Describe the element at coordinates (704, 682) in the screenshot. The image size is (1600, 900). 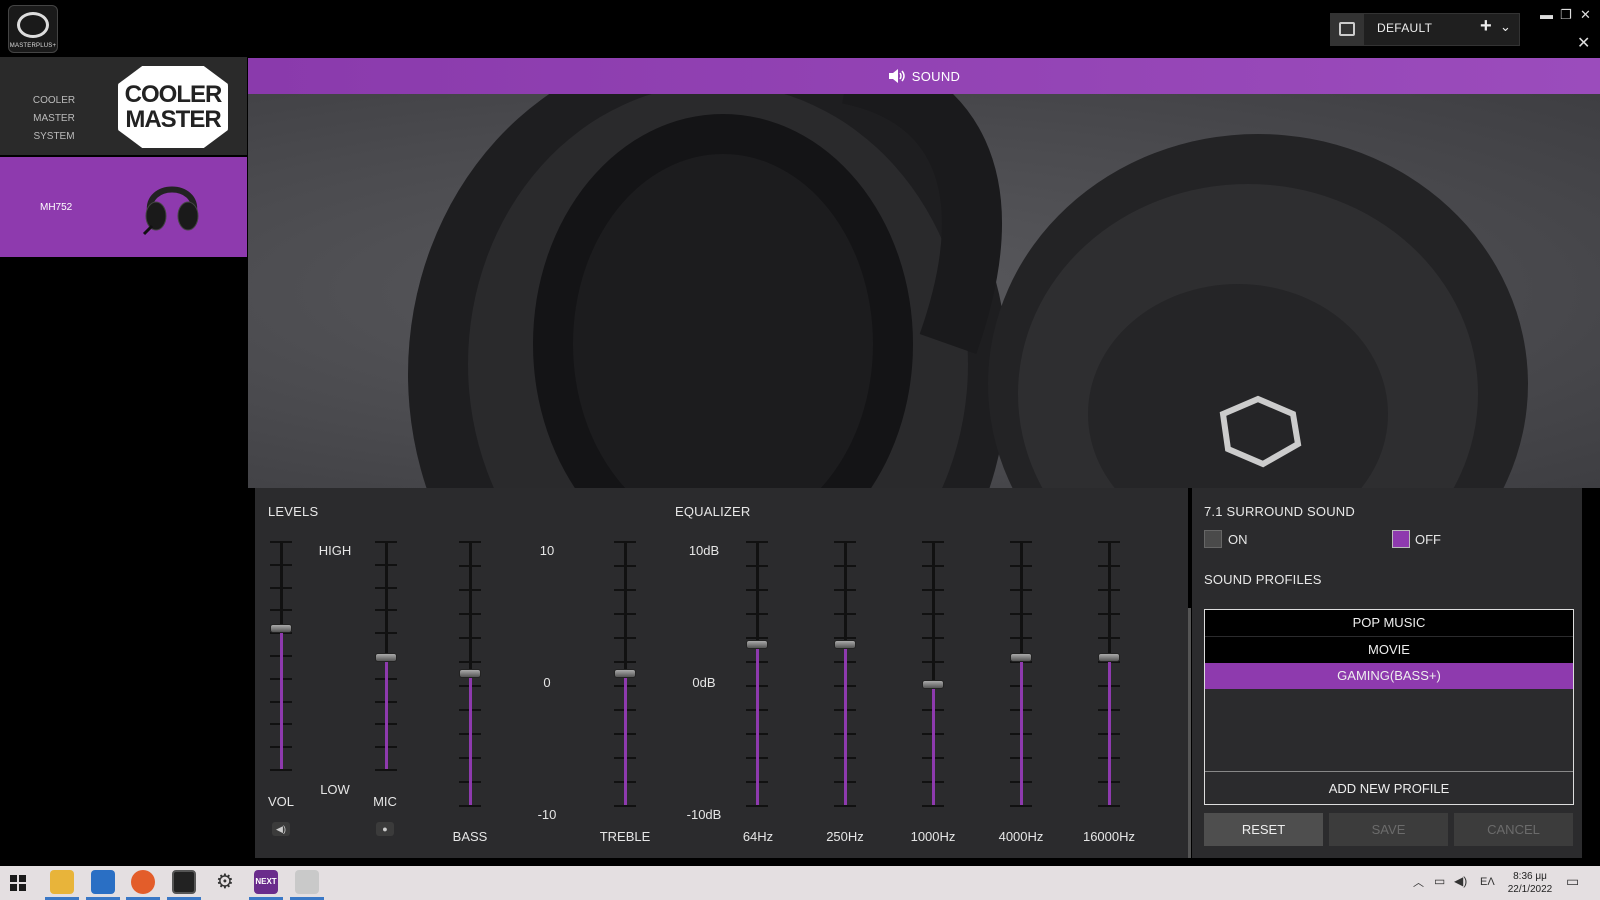
I see `eq-scale-mid: 0dB` at that location.